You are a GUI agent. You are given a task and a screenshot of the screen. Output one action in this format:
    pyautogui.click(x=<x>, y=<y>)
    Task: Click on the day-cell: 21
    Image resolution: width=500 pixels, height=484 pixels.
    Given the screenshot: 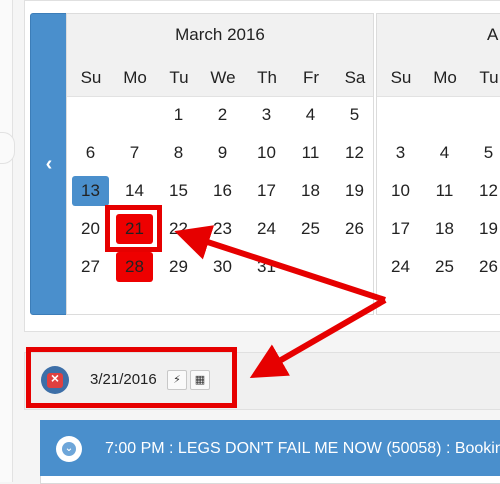 What is the action you would take?
    pyautogui.click(x=134, y=229)
    